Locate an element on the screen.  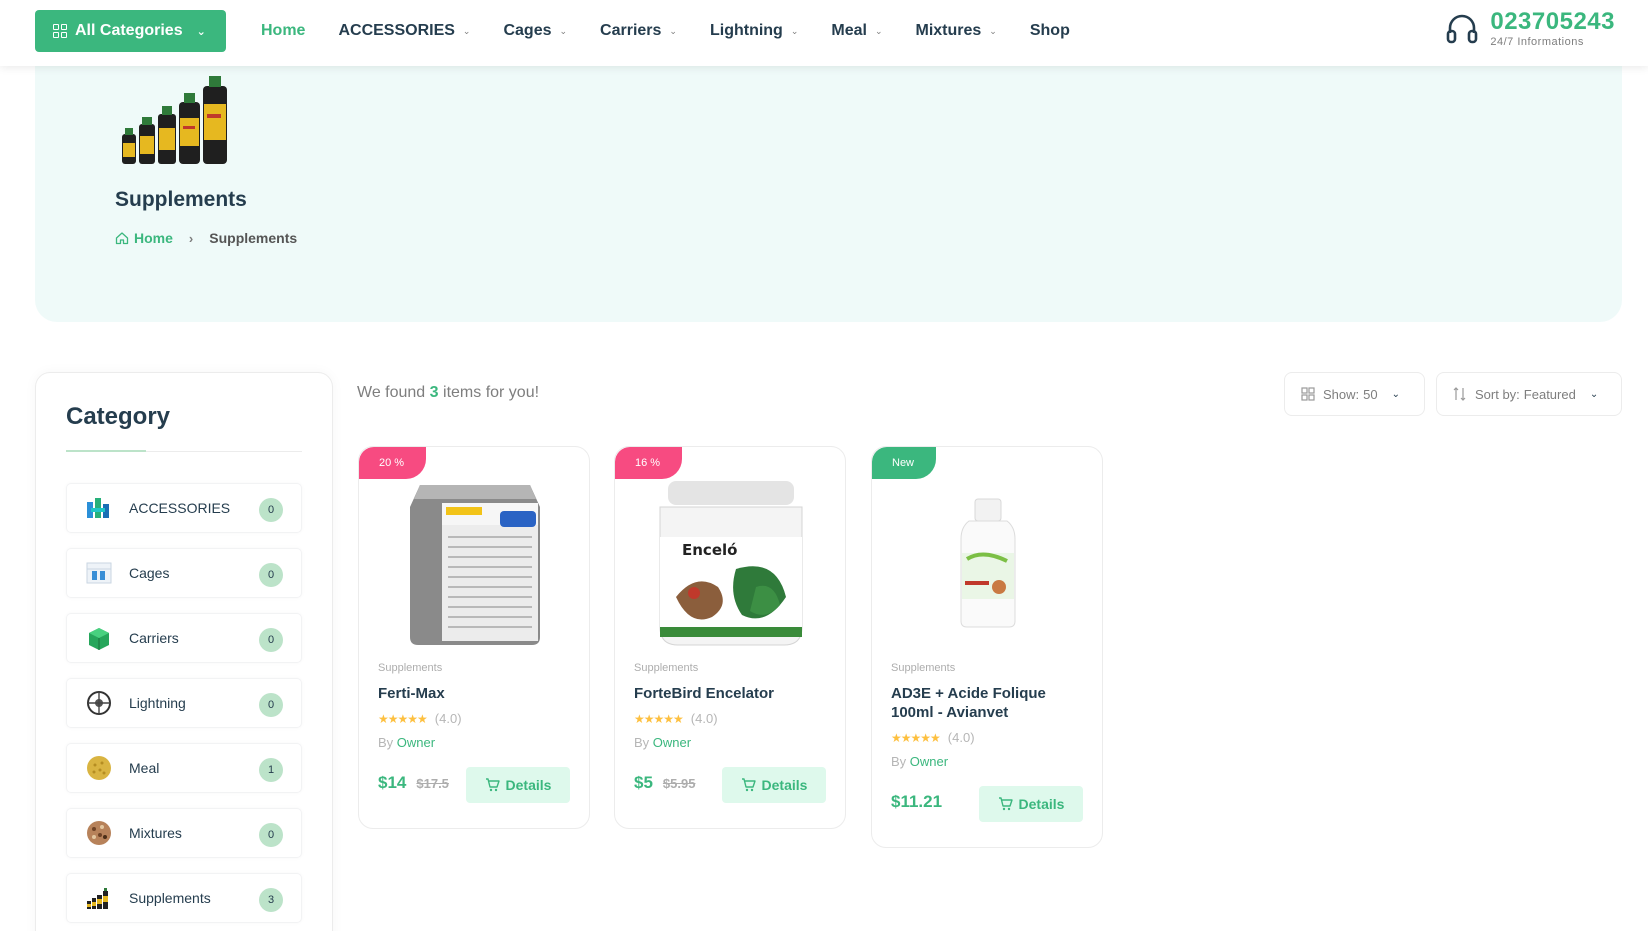
category-label: Cages is located at coordinates (149, 573).